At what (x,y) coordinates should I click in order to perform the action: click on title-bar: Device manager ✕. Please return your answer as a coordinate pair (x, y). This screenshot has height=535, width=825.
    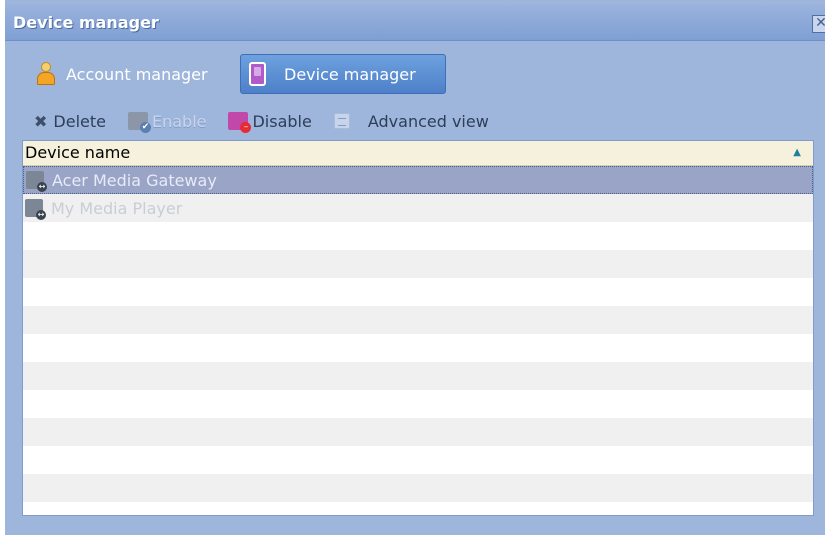
    Looking at the image, I should click on (415, 22).